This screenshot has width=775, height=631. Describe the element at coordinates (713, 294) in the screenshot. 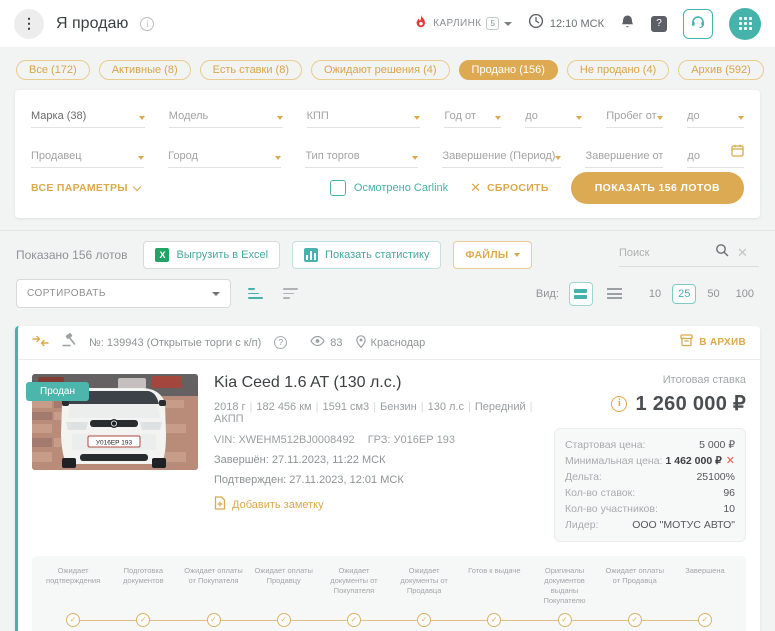

I see `page-size-50: 50` at that location.